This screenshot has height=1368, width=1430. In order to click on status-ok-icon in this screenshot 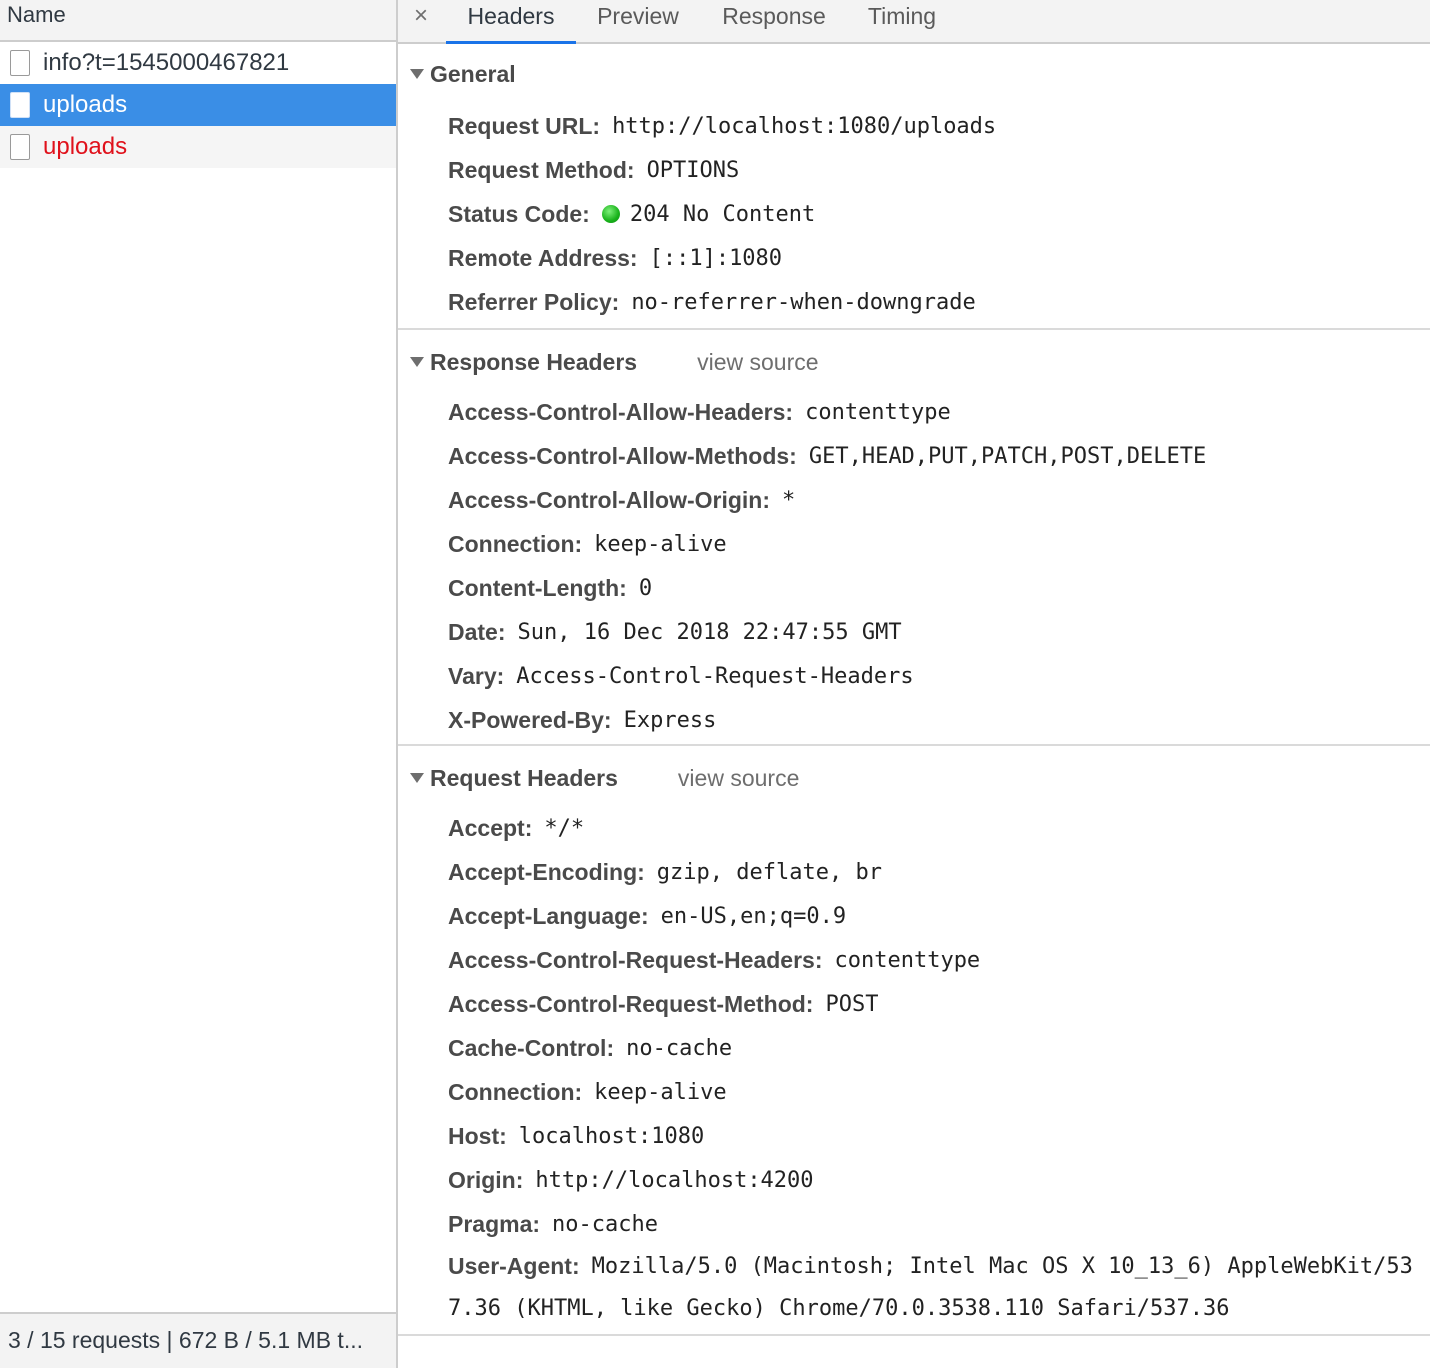, I will do `click(610, 214)`.